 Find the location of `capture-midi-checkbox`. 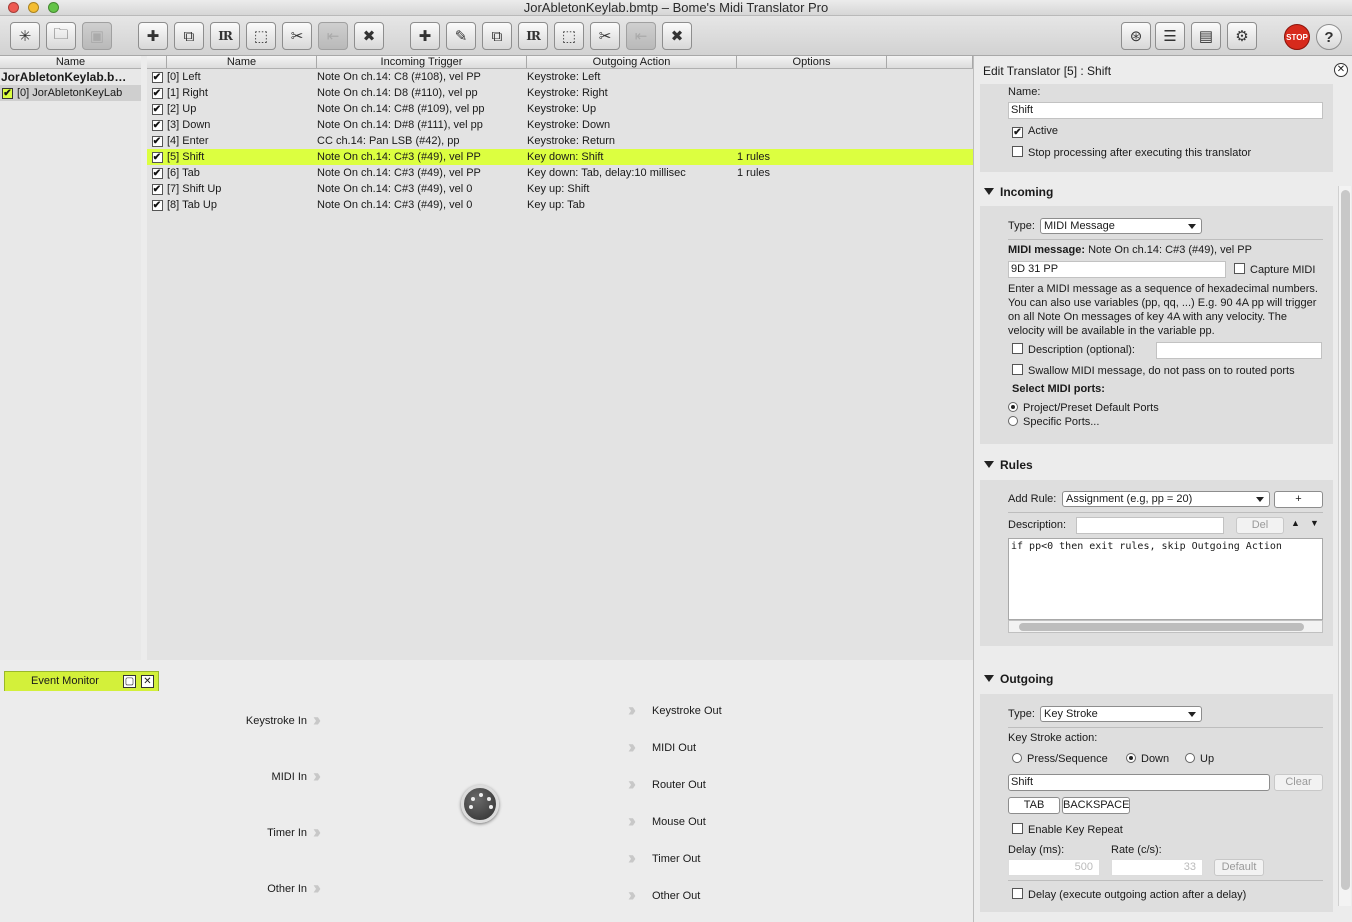

capture-midi-checkbox is located at coordinates (1239, 268).